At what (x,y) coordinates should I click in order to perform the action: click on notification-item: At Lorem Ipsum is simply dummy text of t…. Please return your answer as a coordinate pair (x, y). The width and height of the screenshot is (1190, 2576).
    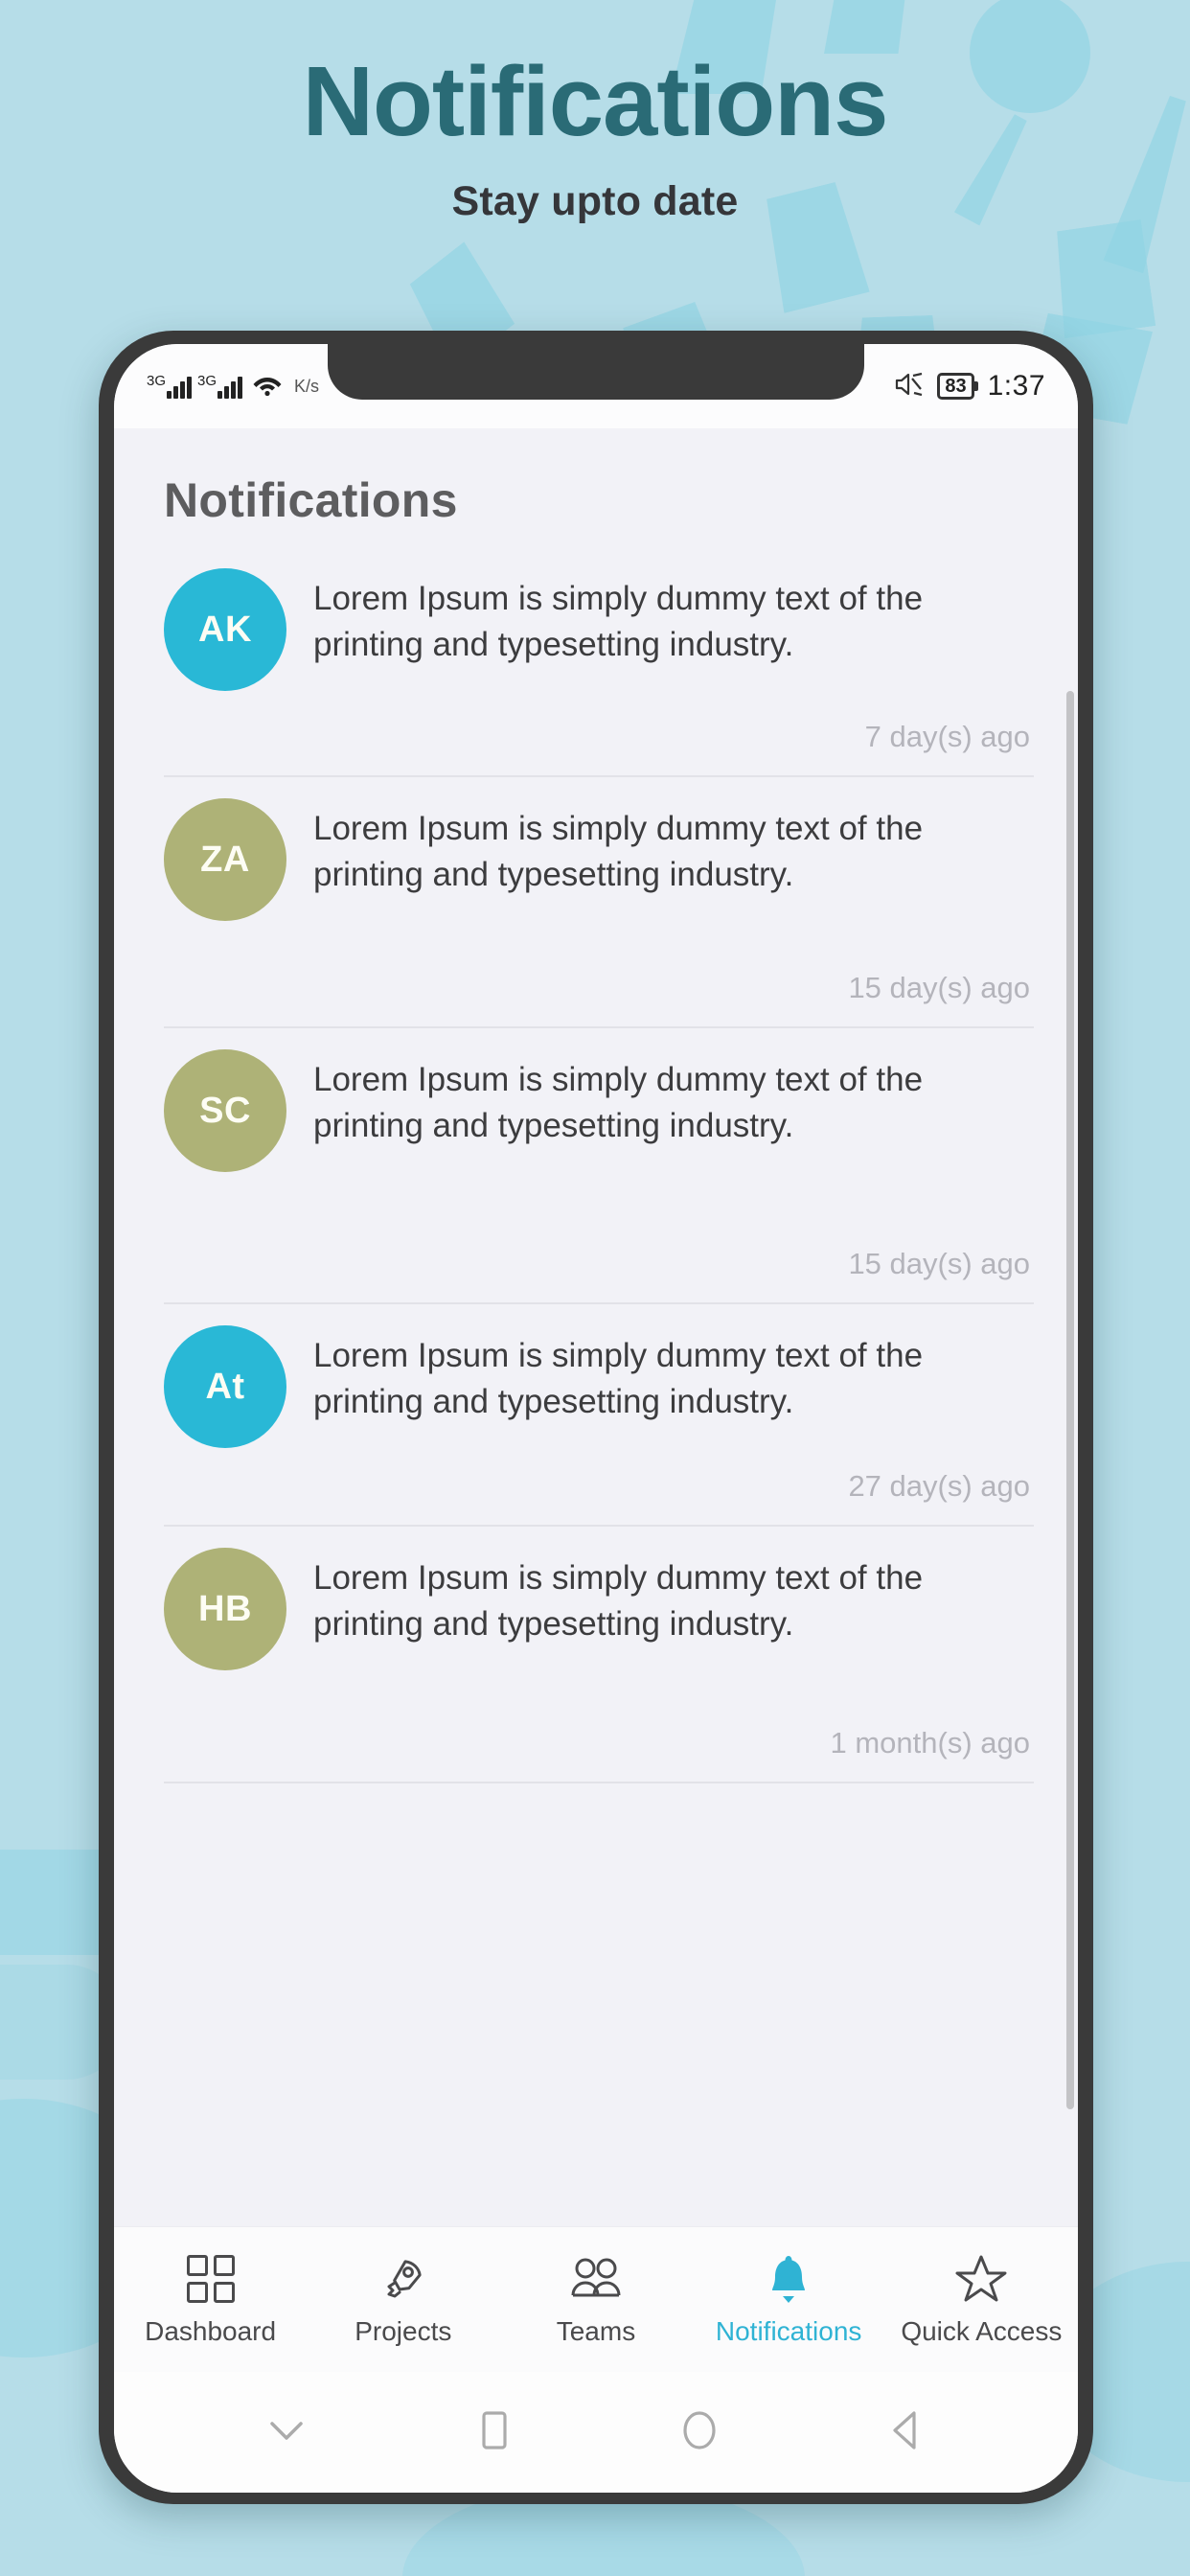
    Looking at the image, I should click on (596, 1415).